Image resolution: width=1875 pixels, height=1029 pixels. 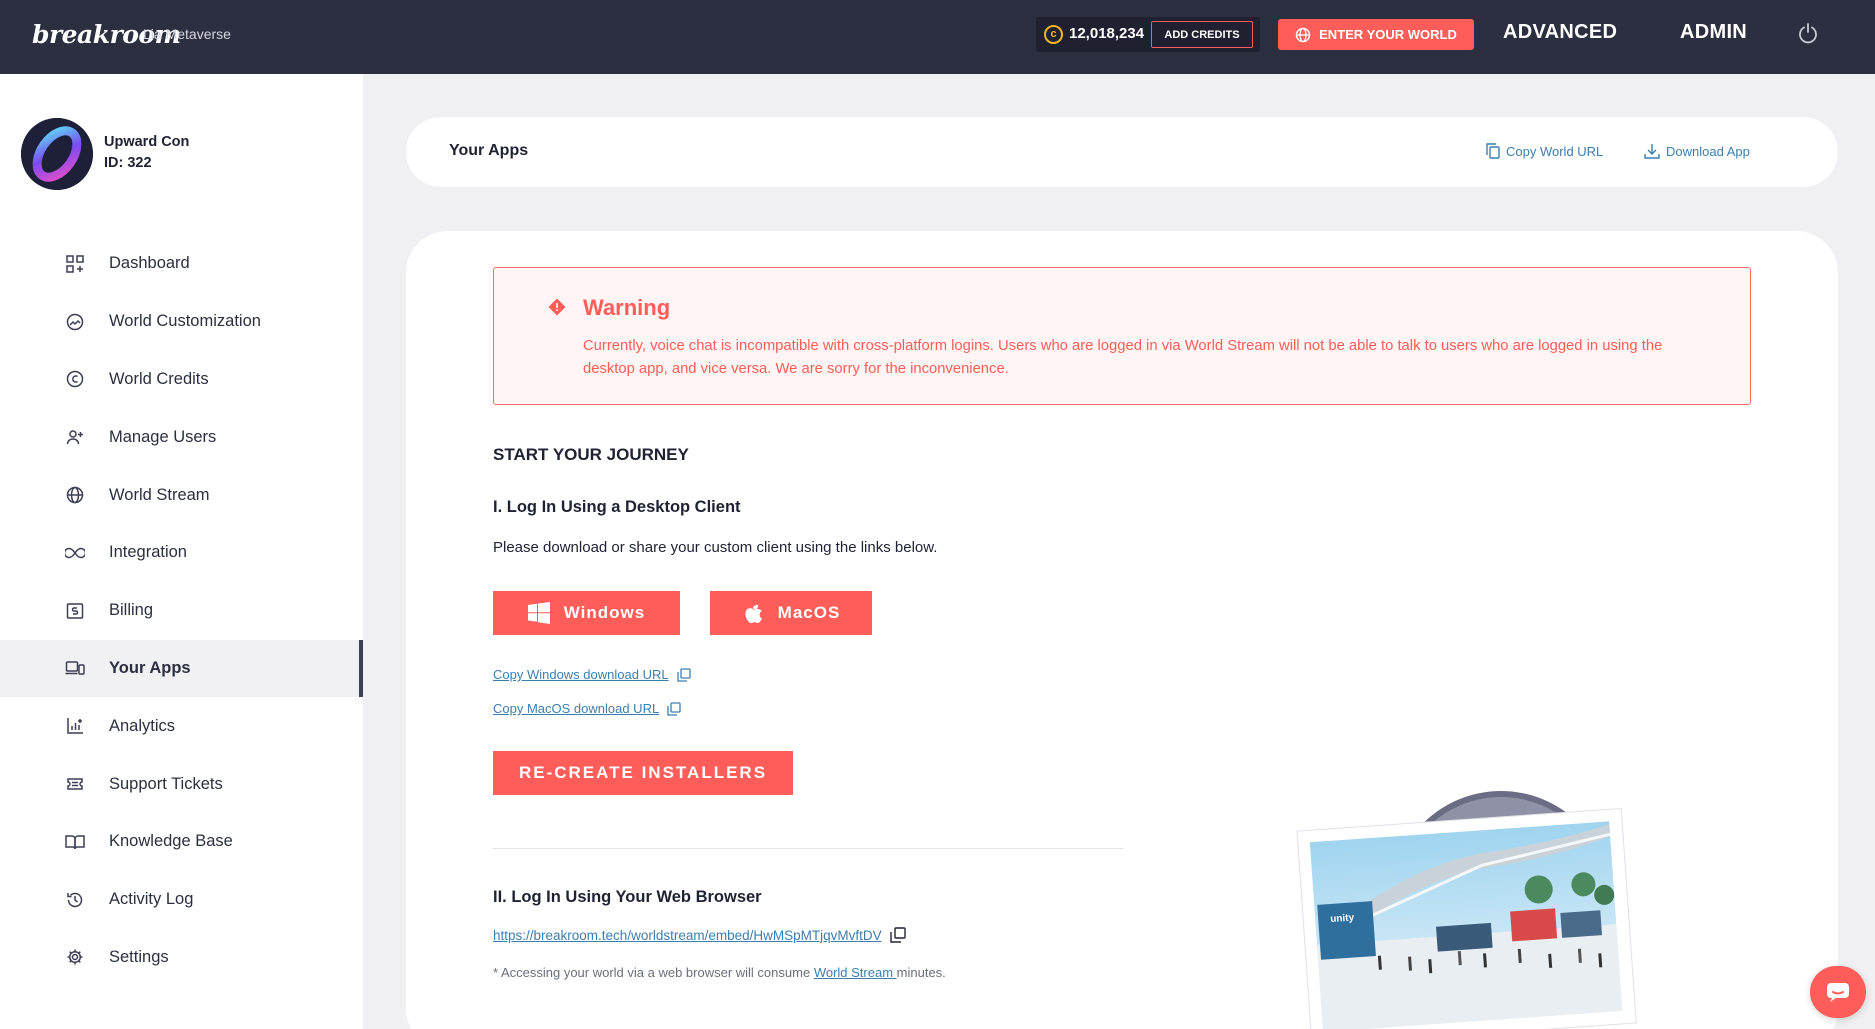 I want to click on credits-icon, so click(x=75, y=379).